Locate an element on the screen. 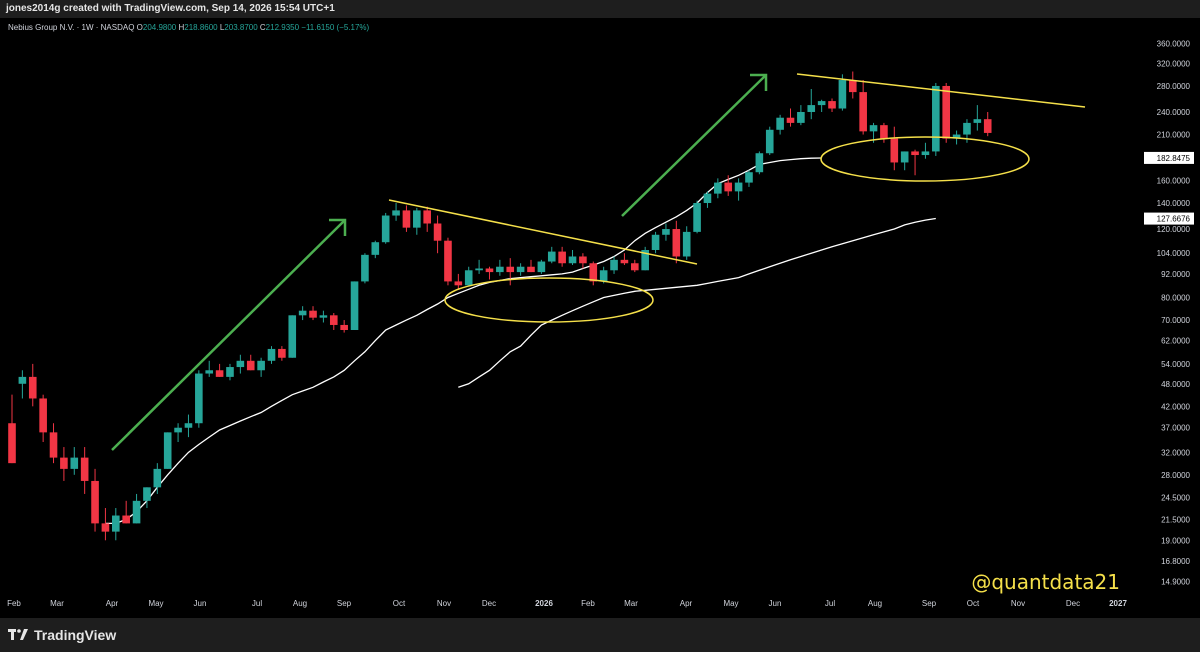 The height and width of the screenshot is (652, 1200). legend-change: −11.6150 (−5.17%) is located at coordinates (335, 27).